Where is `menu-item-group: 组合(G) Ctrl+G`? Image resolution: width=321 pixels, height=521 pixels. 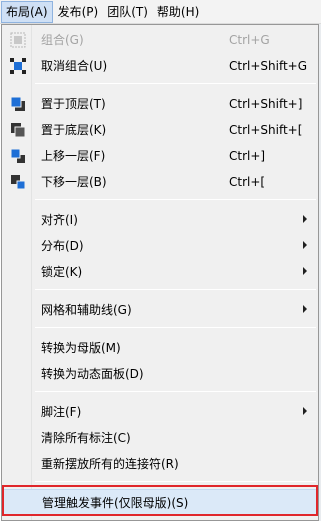 menu-item-group: 组合(G) Ctrl+G is located at coordinates (160, 40).